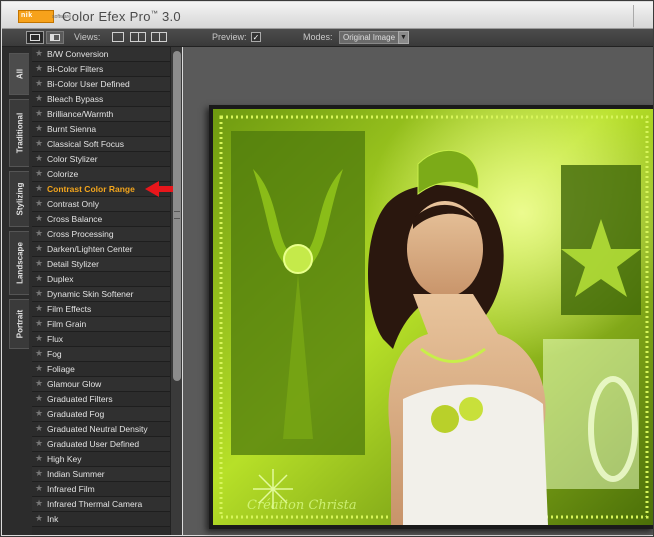 This screenshot has height=537, width=654. I want to click on filter-item: ★ Infrared Film, so click(101, 489).